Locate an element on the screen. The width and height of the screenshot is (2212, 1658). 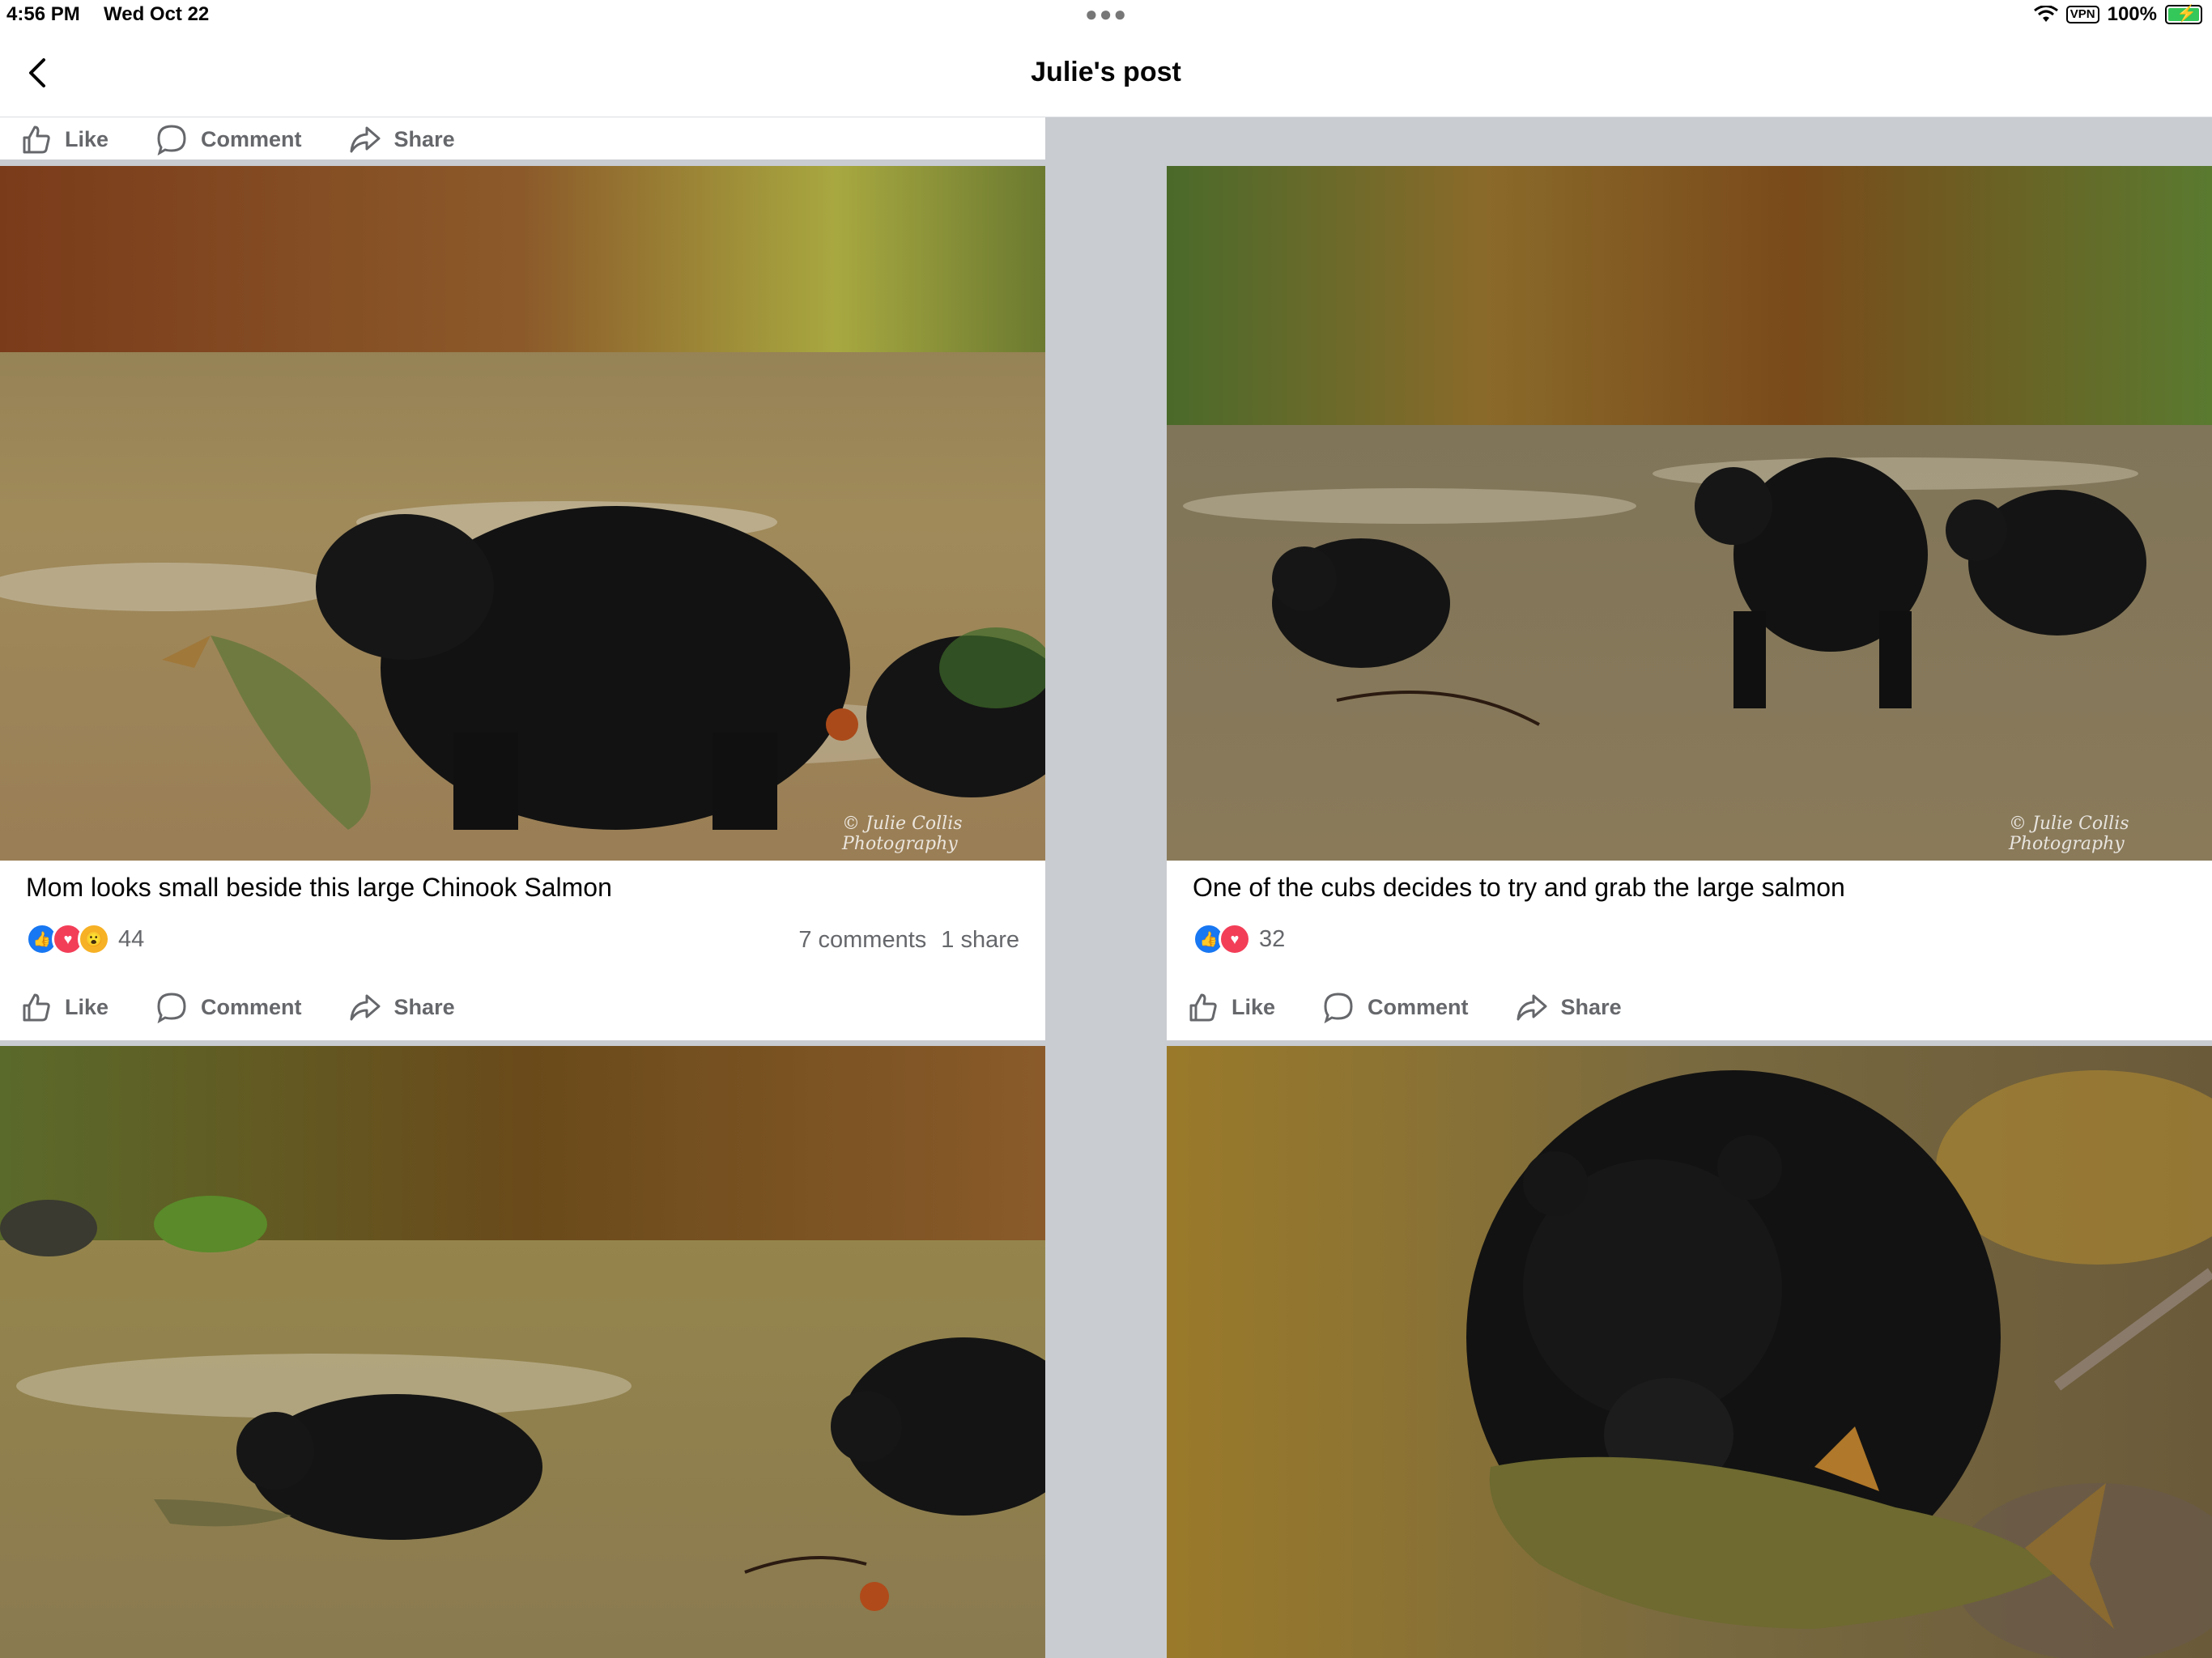
nav-bar: Julie's post is located at coordinates (1106, 74).